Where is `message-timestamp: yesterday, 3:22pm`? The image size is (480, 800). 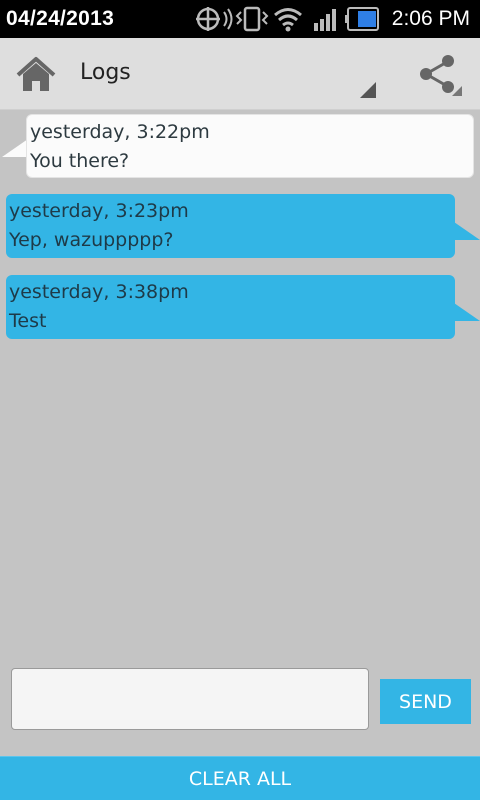 message-timestamp: yesterday, 3:22pm is located at coordinates (120, 132).